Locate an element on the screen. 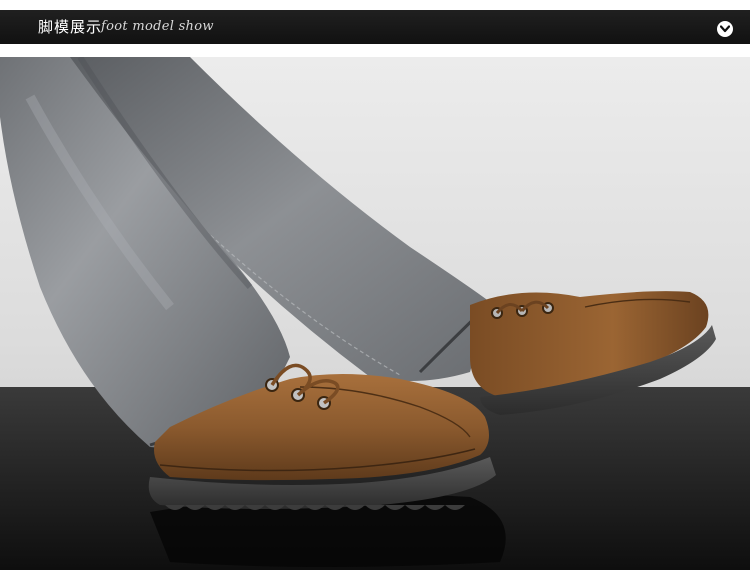 Image resolution: width=750 pixels, height=570 pixels. chevron-down-icon is located at coordinates (725, 29).